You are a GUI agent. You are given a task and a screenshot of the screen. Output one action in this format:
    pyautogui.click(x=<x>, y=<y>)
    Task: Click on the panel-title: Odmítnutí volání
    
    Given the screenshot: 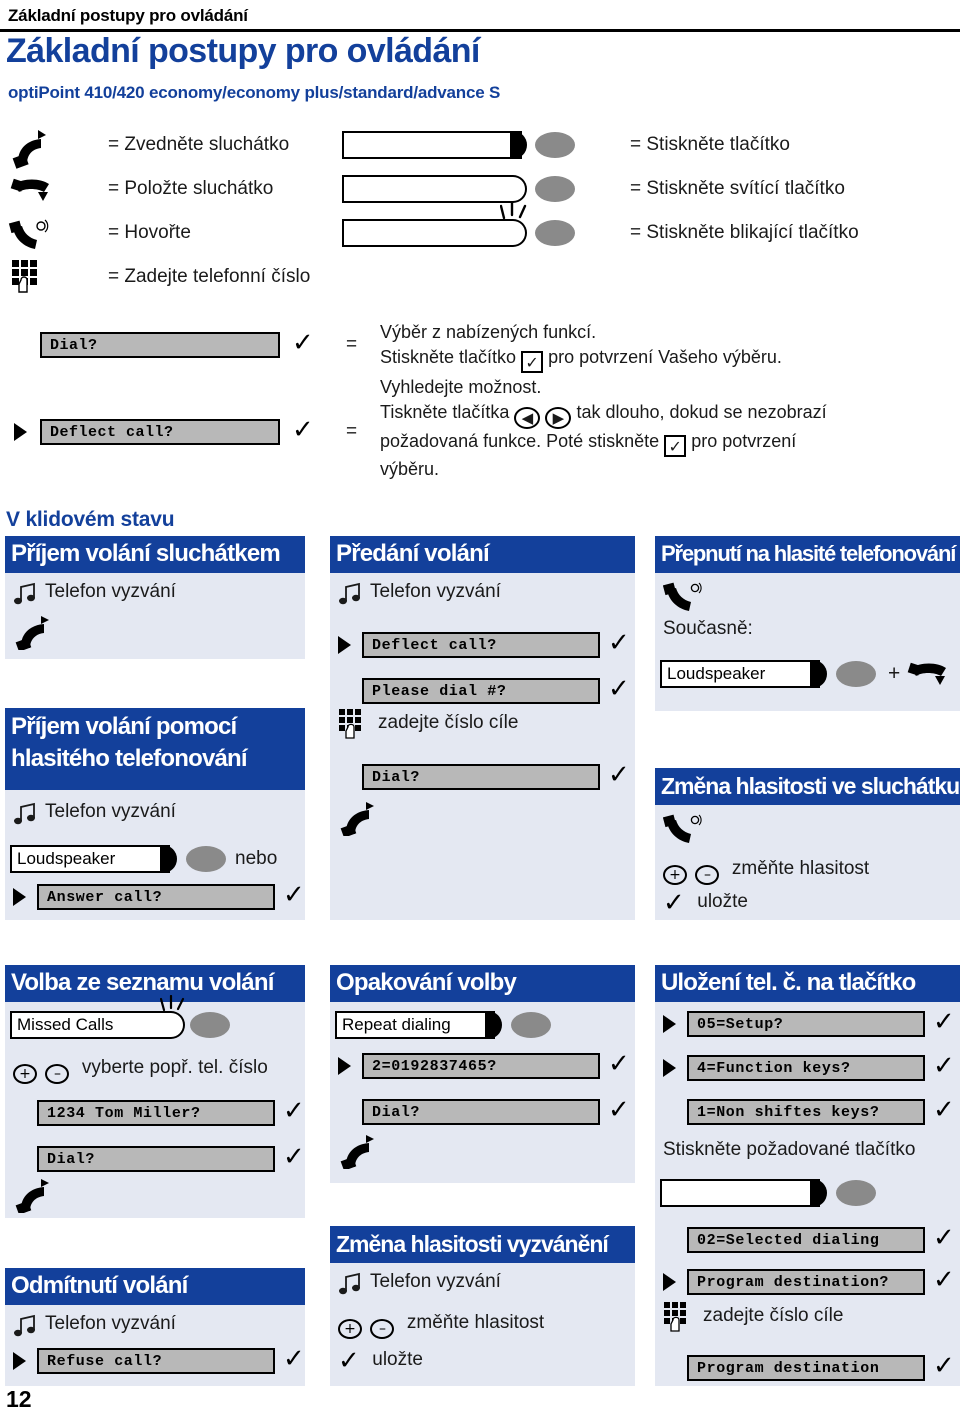 What is the action you would take?
    pyautogui.click(x=155, y=1286)
    